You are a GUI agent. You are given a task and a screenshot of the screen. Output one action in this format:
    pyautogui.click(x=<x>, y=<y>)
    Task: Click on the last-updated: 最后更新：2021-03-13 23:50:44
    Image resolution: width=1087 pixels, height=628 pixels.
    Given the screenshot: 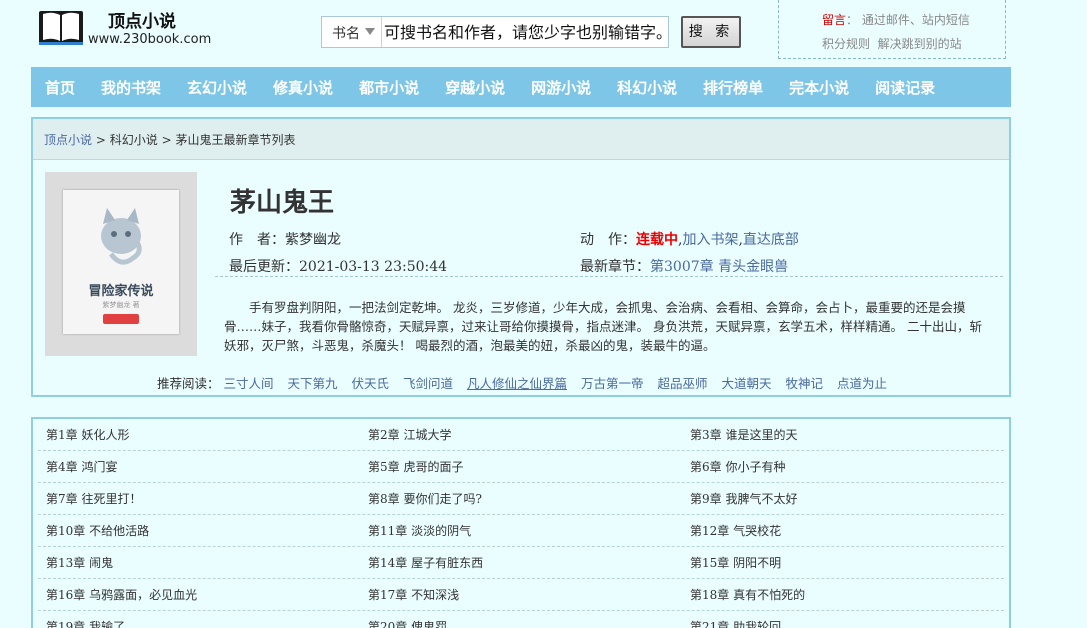 What is the action you would take?
    pyautogui.click(x=338, y=267)
    